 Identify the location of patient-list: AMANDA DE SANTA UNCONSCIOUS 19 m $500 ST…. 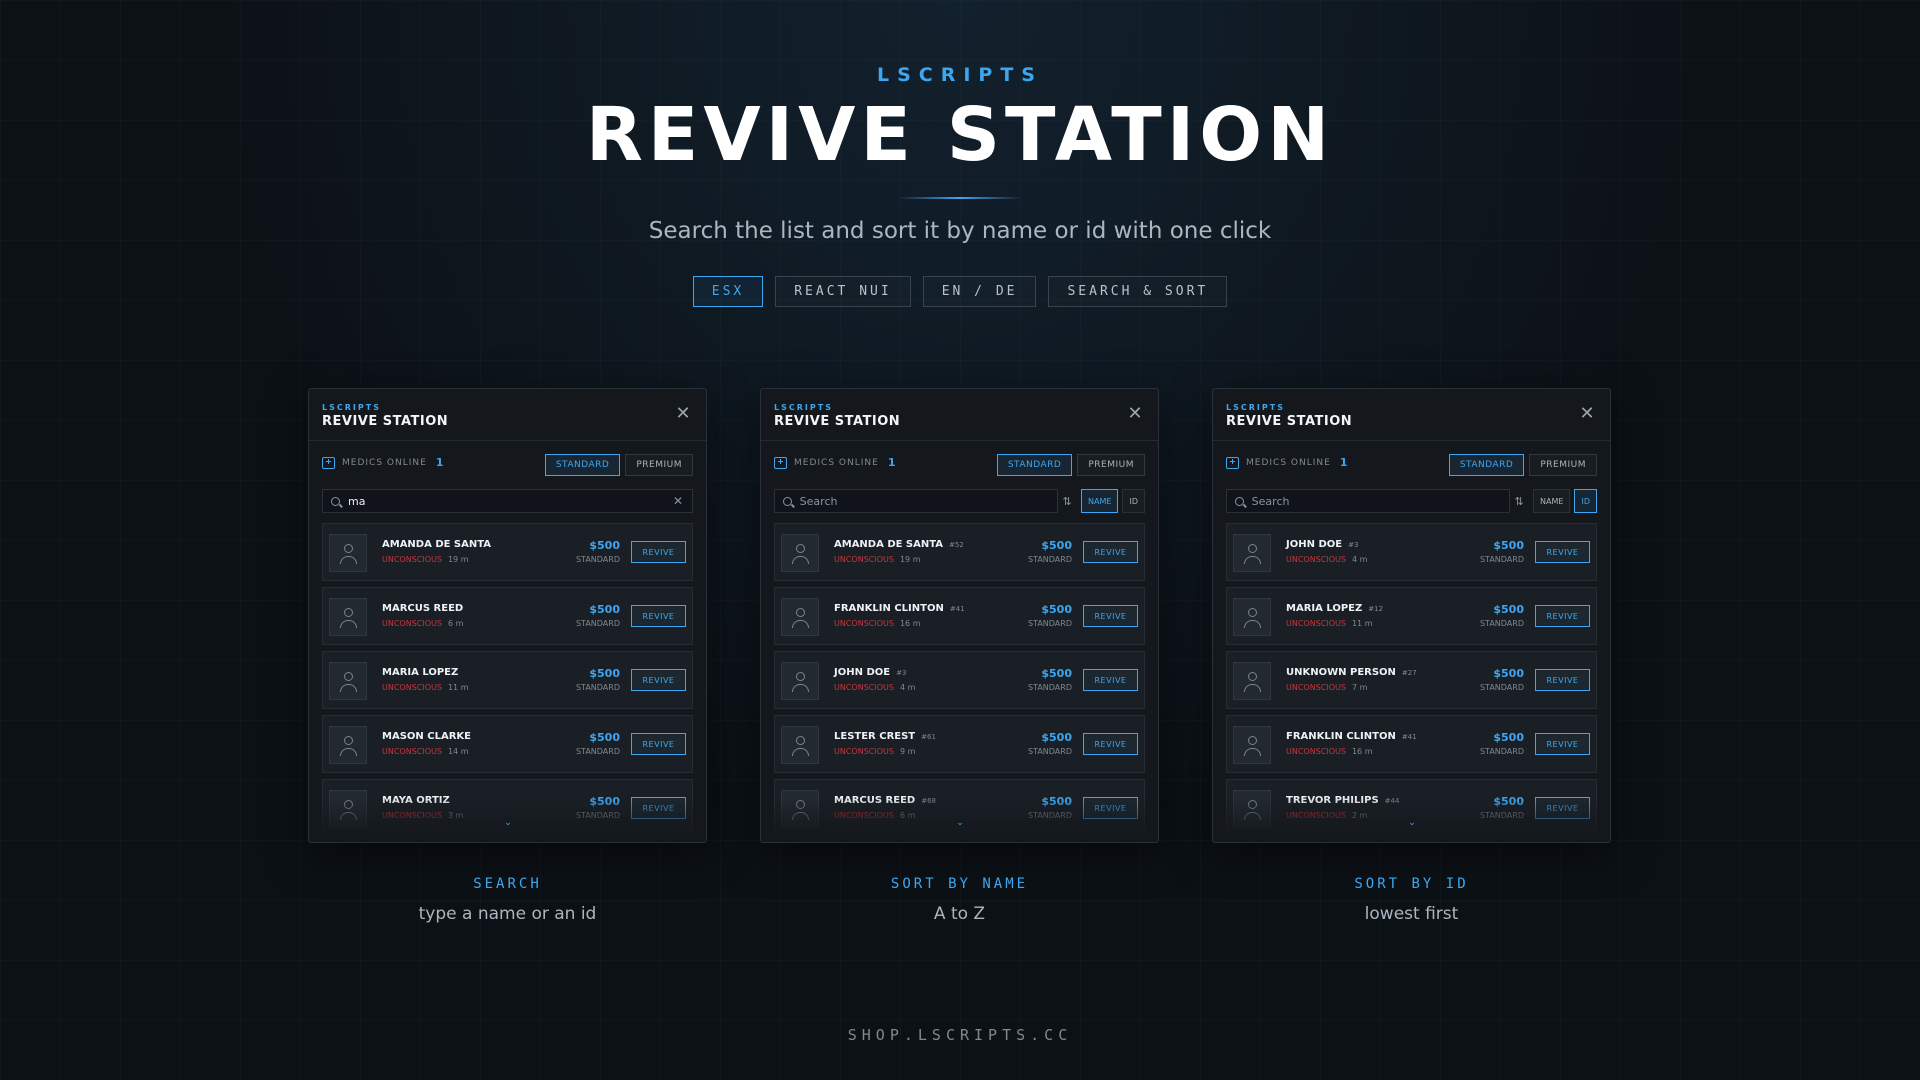
(507, 678).